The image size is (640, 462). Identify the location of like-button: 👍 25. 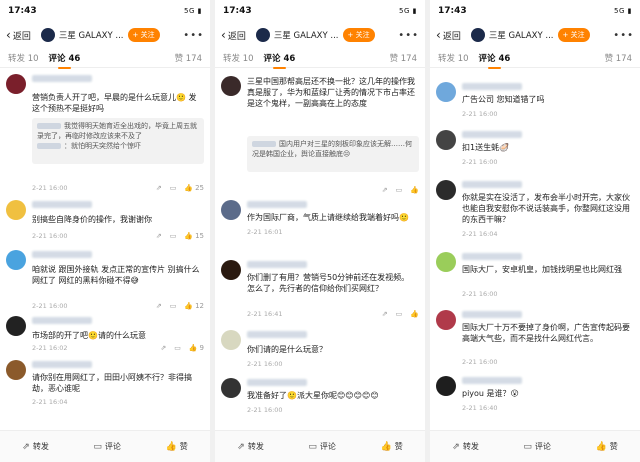
(194, 188).